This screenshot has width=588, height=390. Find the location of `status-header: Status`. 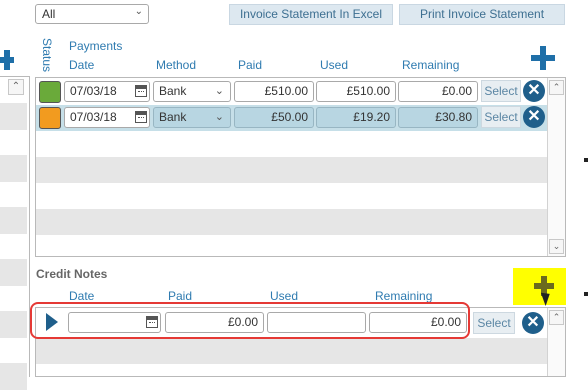

status-header: Status is located at coordinates (47, 55).